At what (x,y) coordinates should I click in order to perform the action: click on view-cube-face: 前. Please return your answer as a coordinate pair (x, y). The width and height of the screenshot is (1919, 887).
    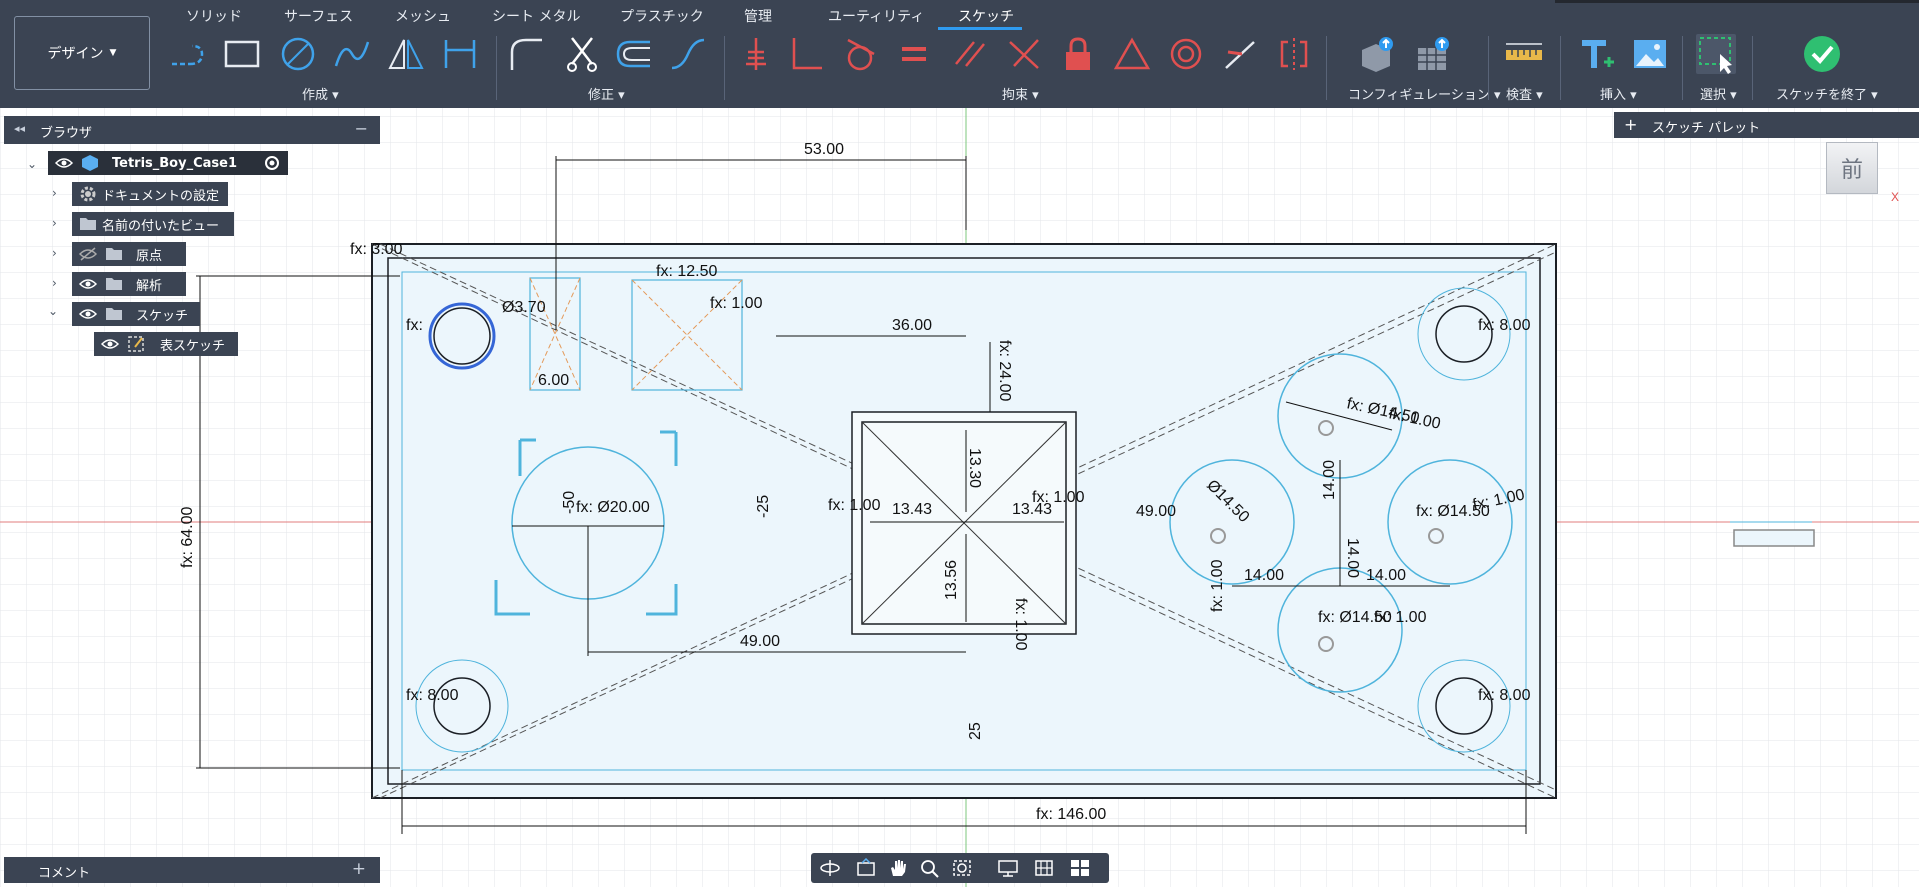
    Looking at the image, I should click on (1851, 170).